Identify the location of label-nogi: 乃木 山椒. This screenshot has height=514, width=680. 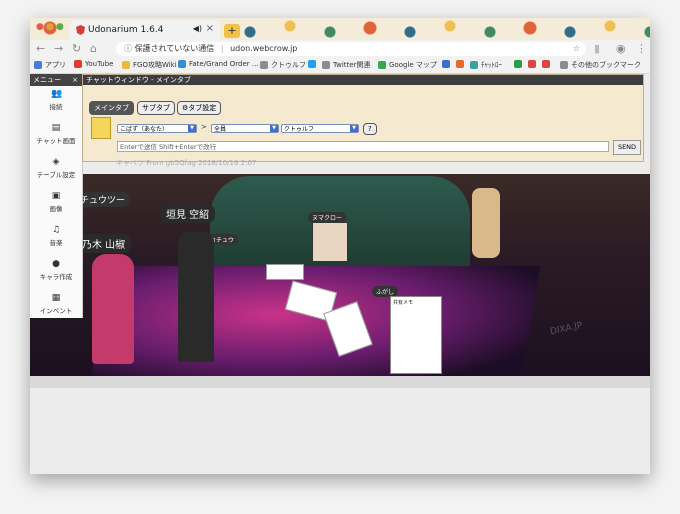
(104, 243).